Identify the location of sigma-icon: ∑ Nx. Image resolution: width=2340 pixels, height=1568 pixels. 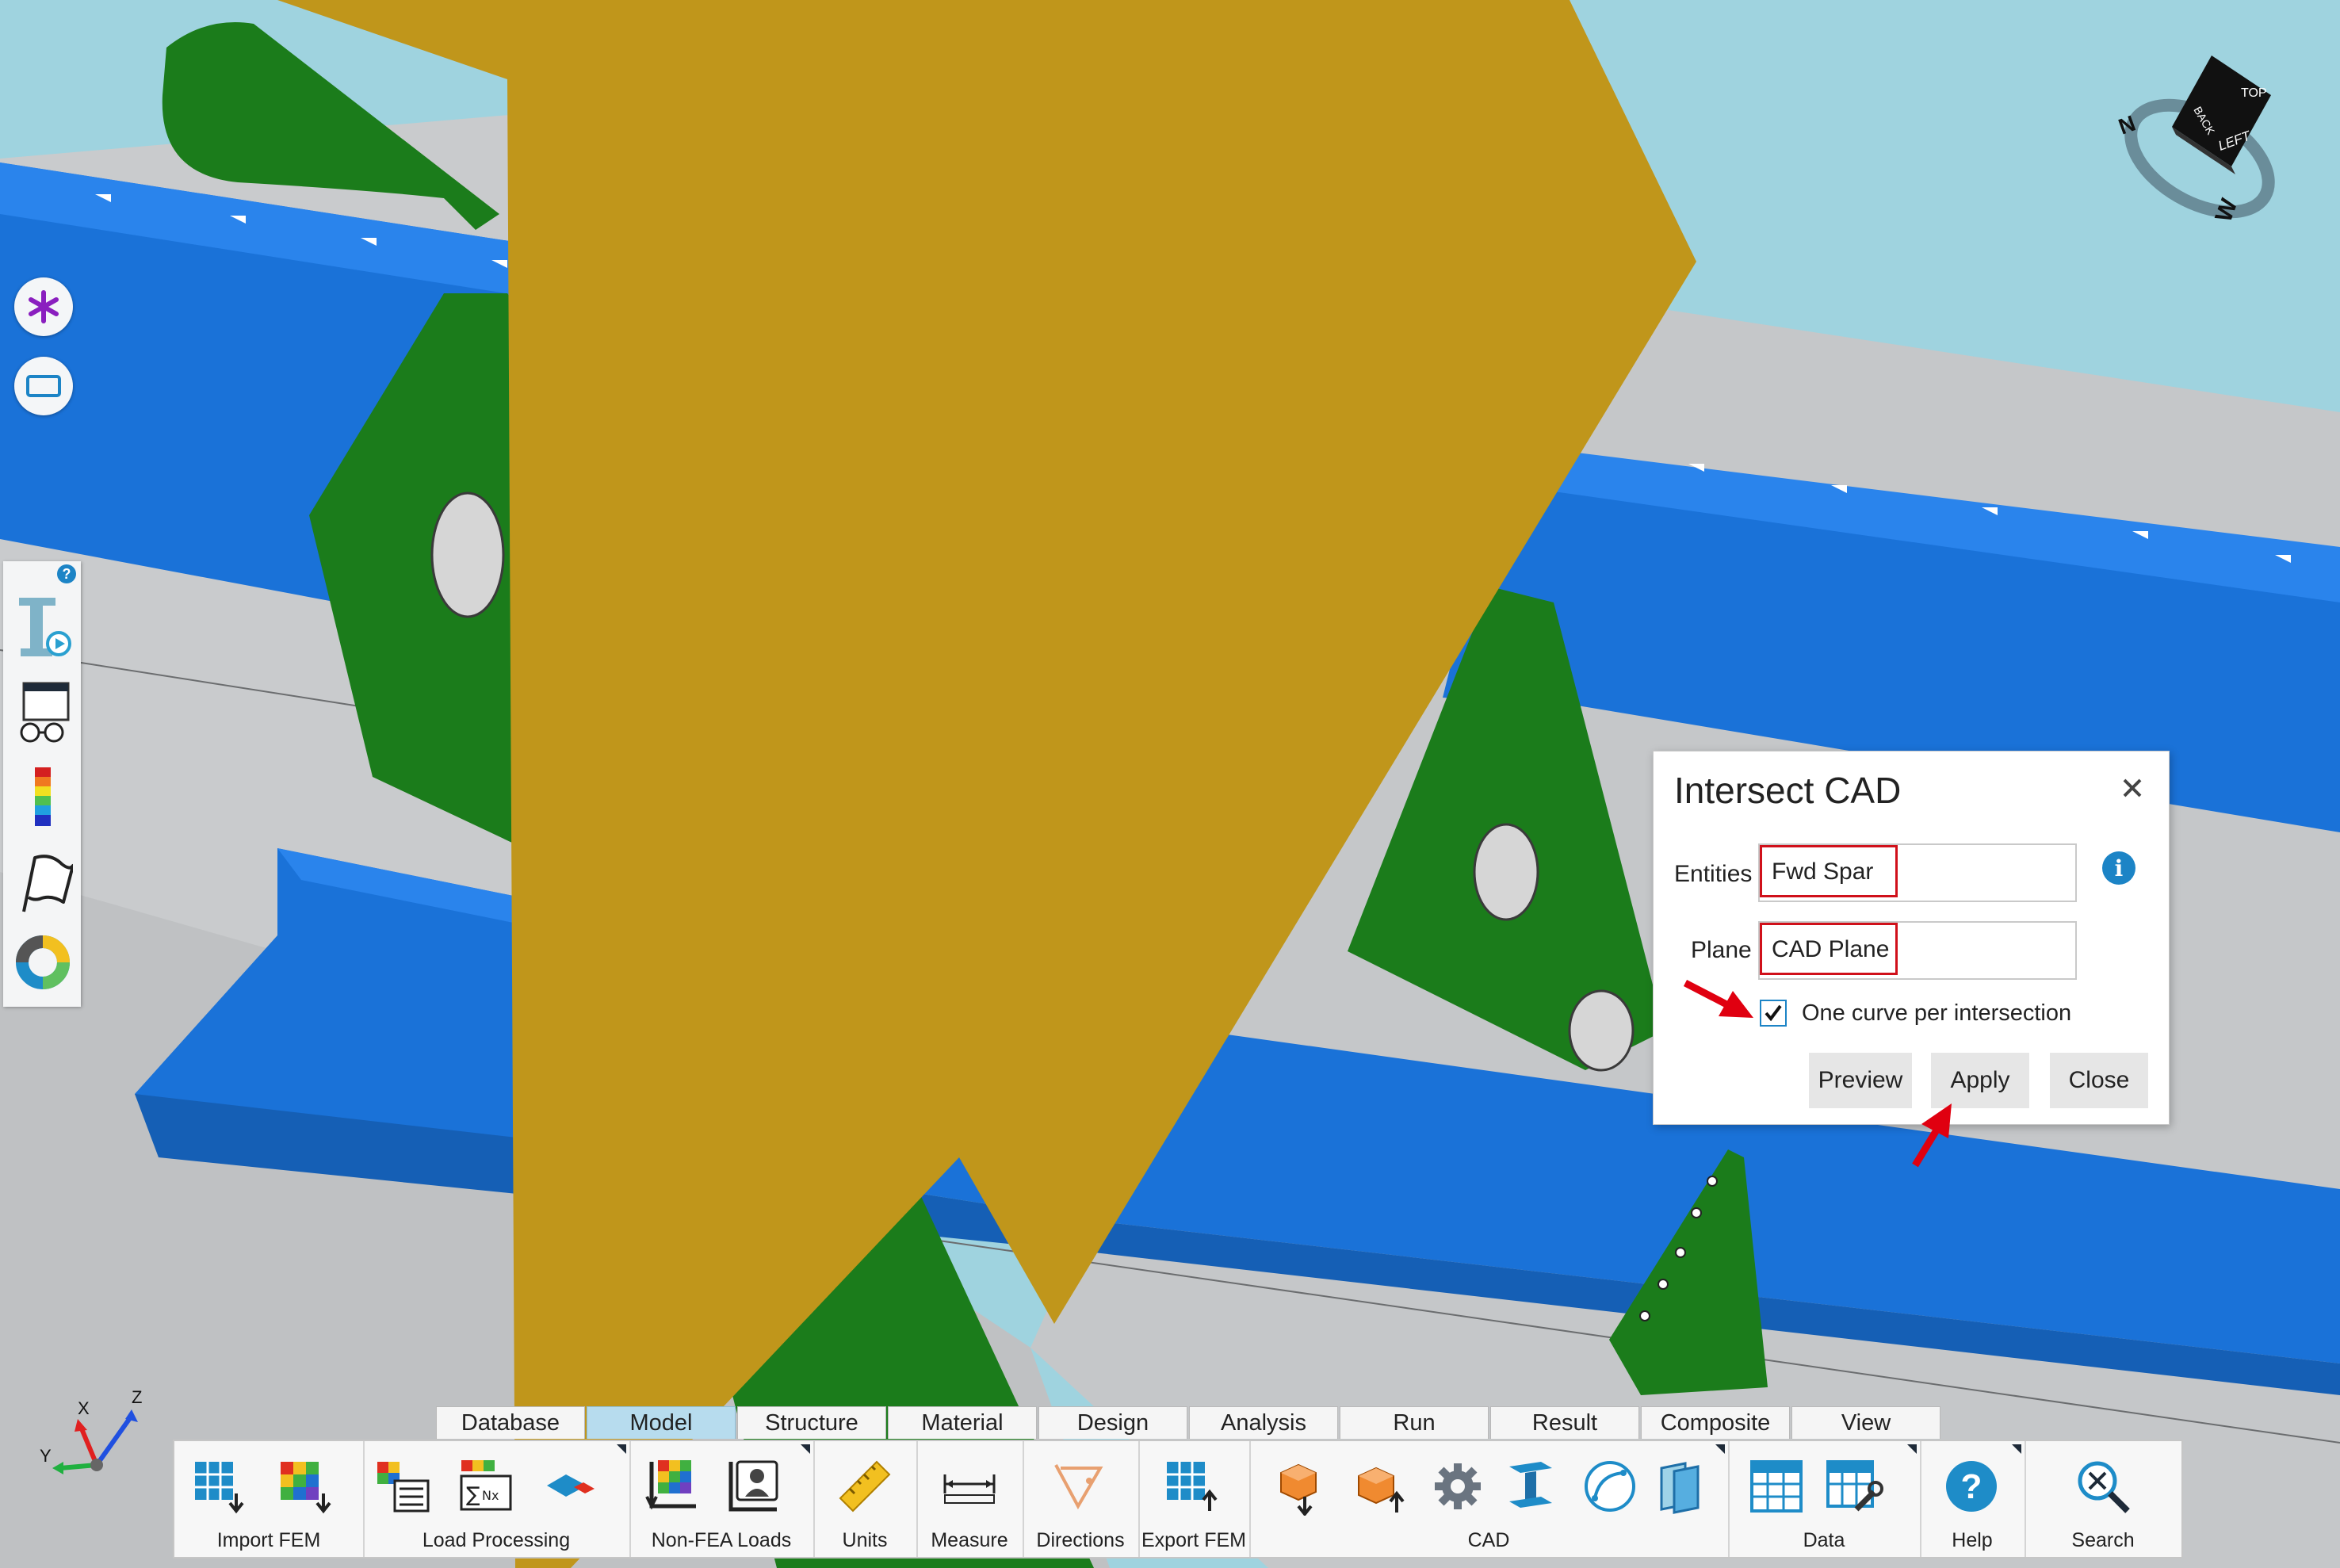
(486, 1485).